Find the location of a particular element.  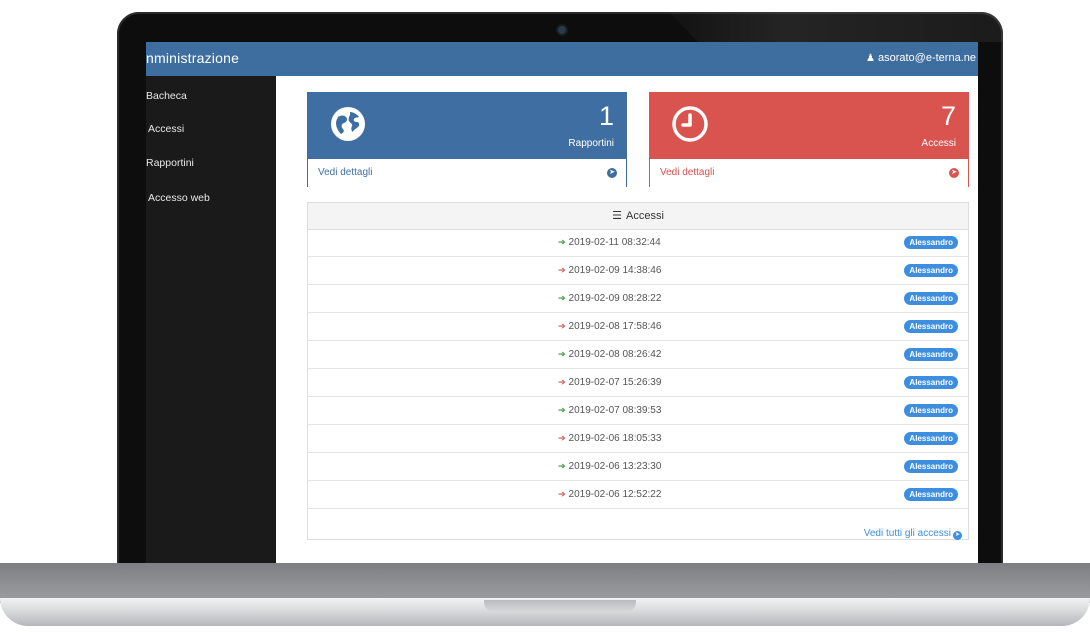

user-icon: ♟ is located at coordinates (870, 58).